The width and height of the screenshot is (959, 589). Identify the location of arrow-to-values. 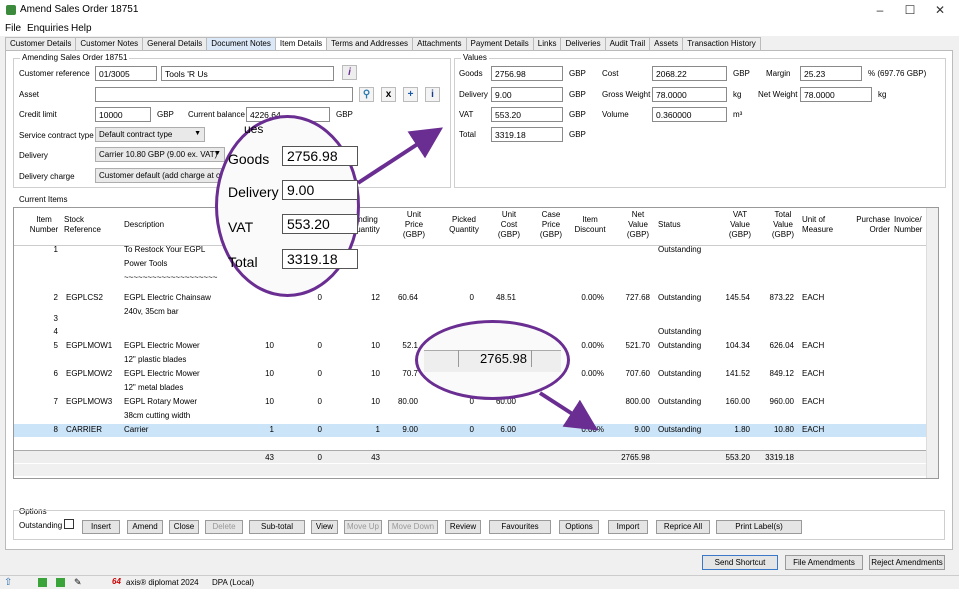
(400, 156).